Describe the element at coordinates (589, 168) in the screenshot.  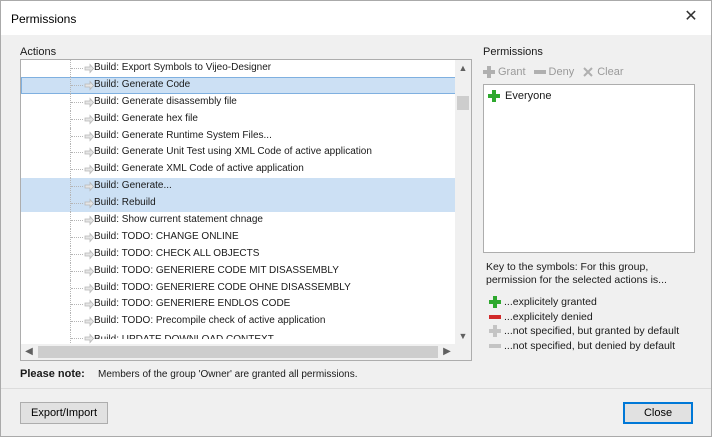
I see `groups-list: Everyone` at that location.